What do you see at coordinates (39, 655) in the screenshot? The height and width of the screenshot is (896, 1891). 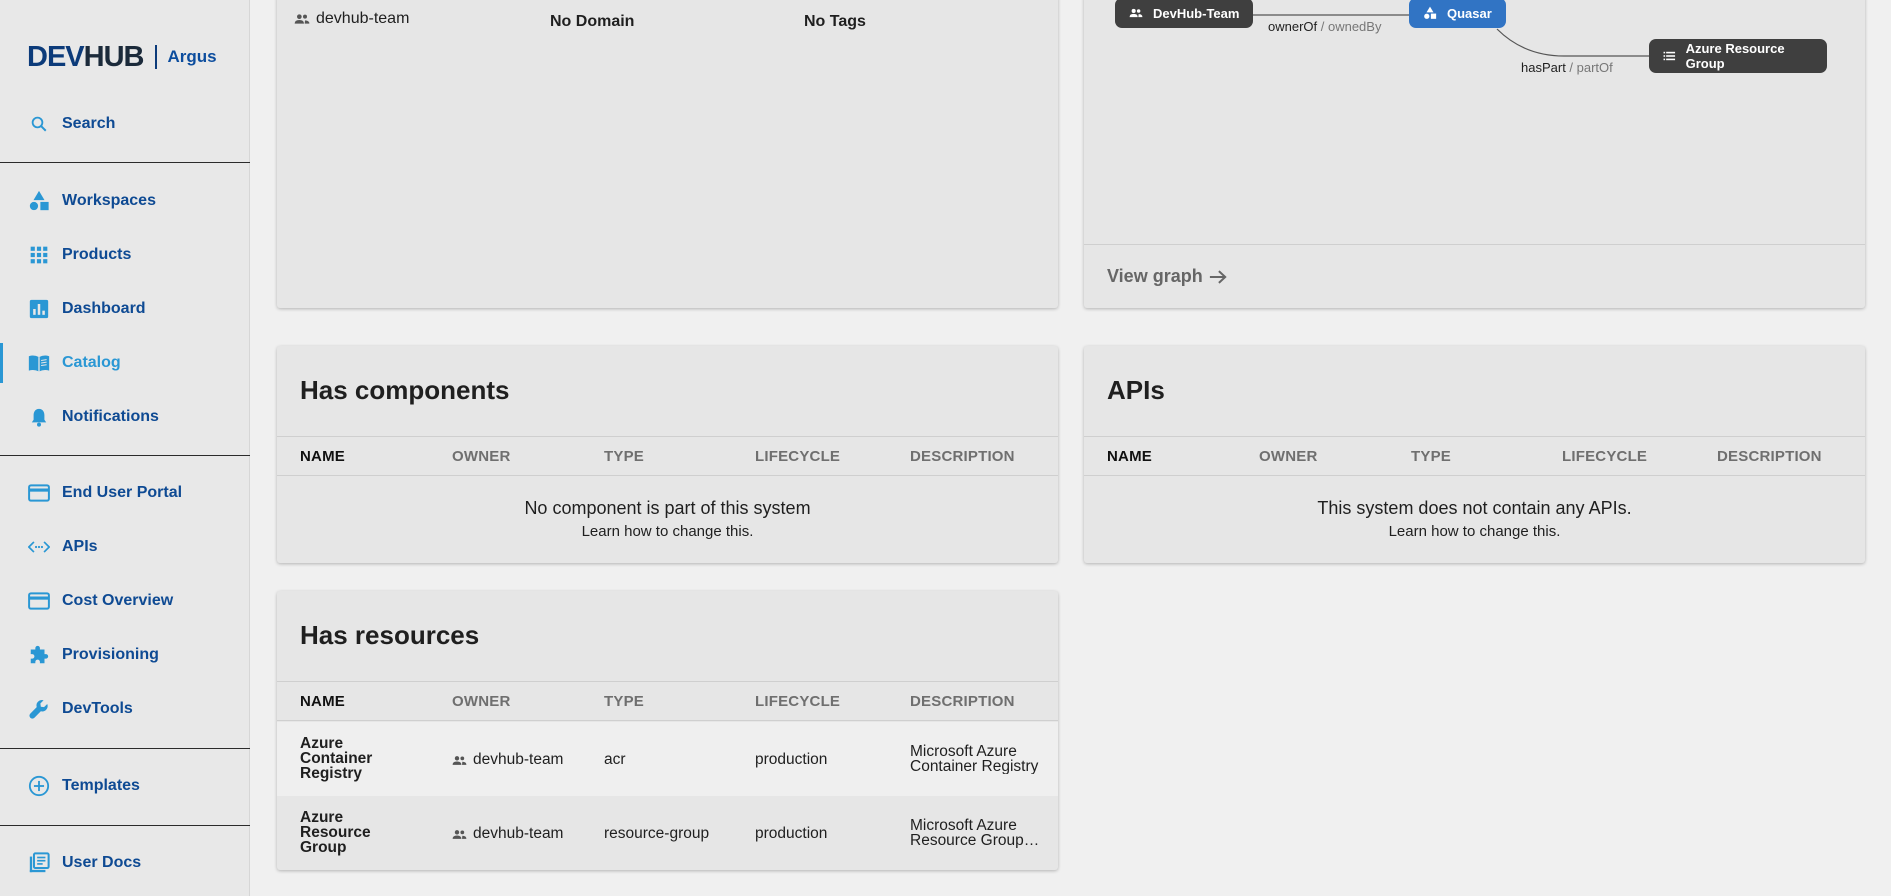 I see `puzzle-icon` at bounding box center [39, 655].